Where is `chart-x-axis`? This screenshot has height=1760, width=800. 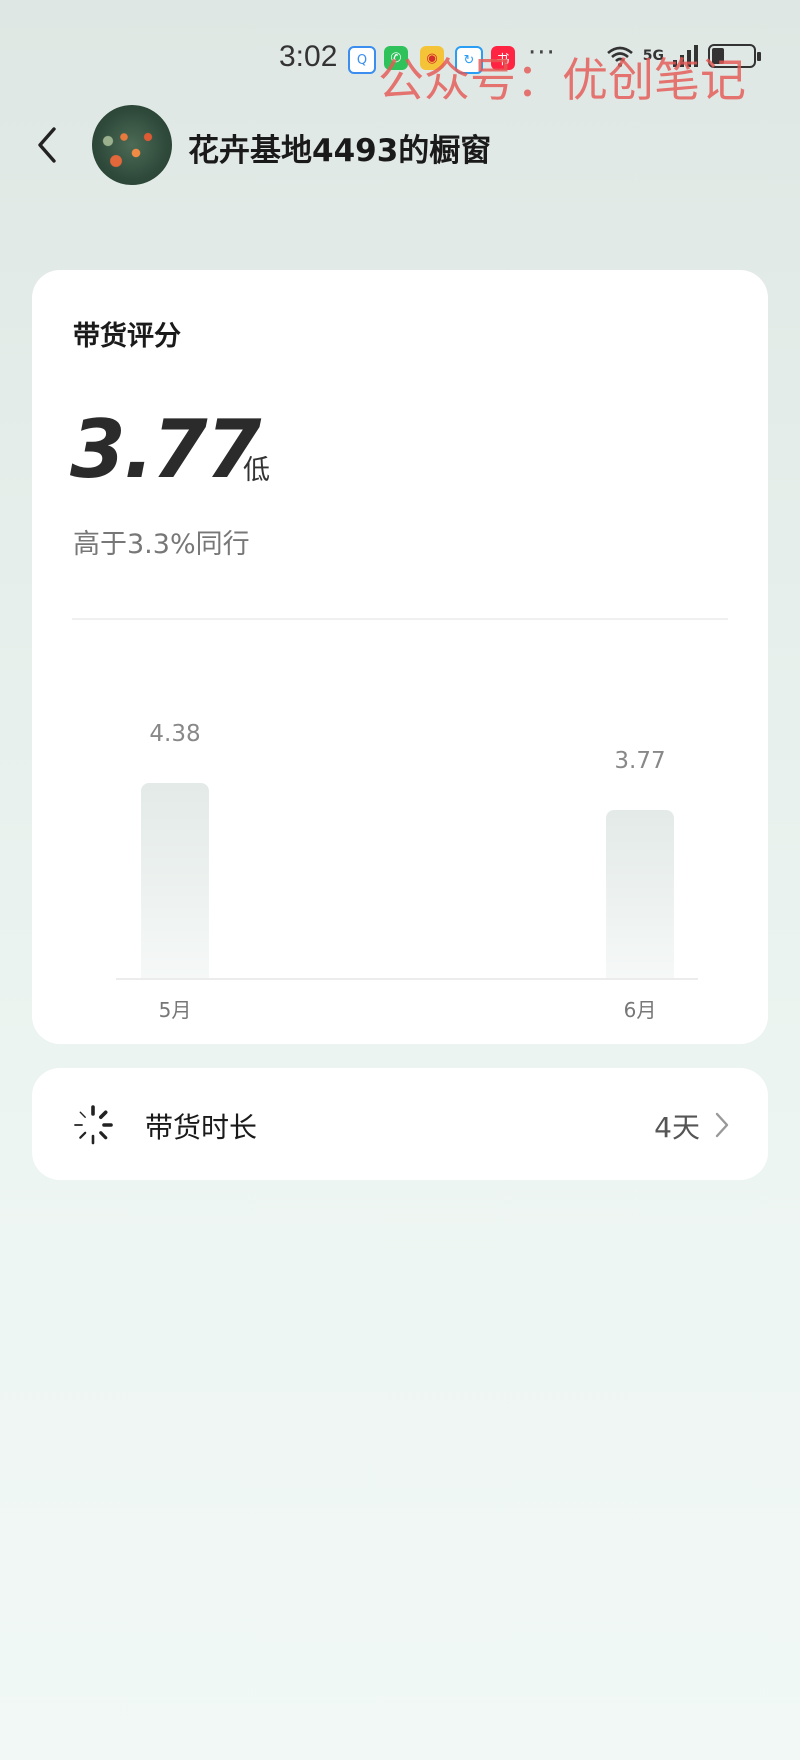 chart-x-axis is located at coordinates (407, 979).